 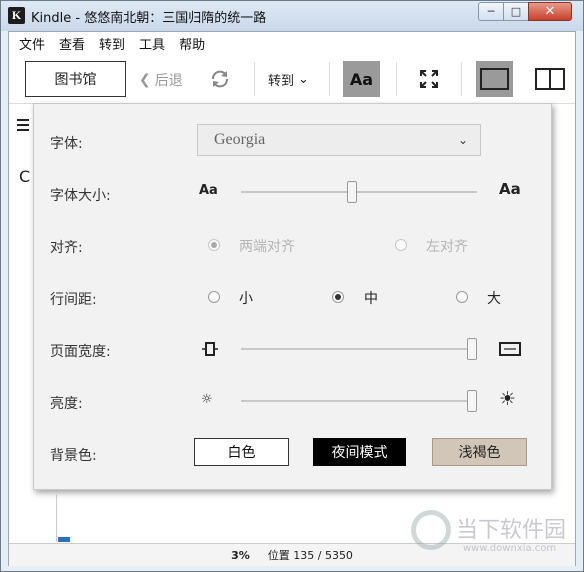 I want to click on reader-text-fragment: C, so click(x=25, y=176).